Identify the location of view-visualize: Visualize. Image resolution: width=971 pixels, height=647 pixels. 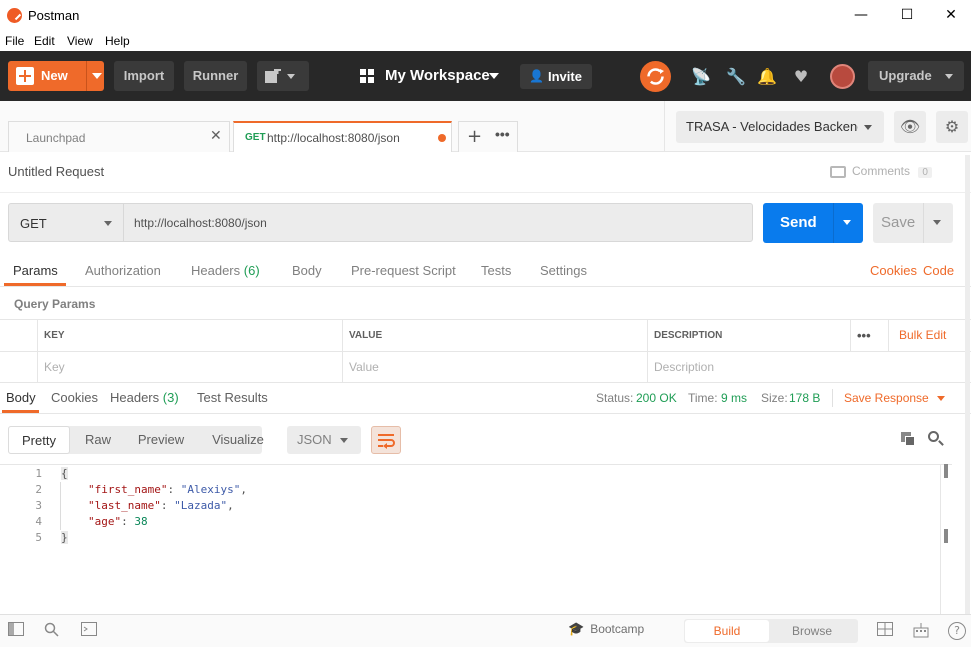
(238, 440).